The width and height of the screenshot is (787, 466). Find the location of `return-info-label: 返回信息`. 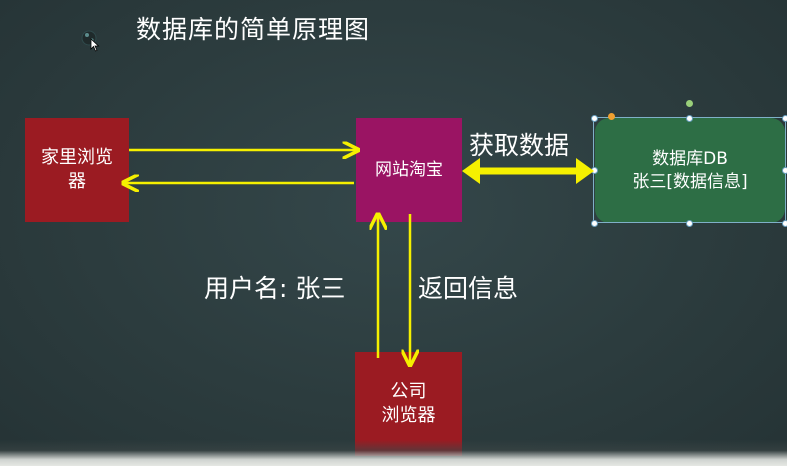

return-info-label: 返回信息 is located at coordinates (468, 288).